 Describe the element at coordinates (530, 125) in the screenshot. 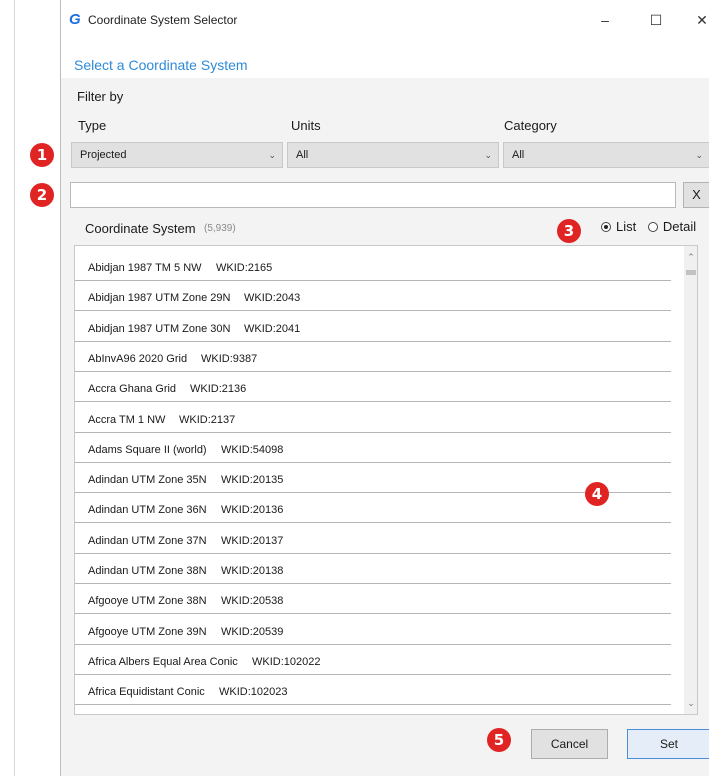

I see `category-label: Category` at that location.